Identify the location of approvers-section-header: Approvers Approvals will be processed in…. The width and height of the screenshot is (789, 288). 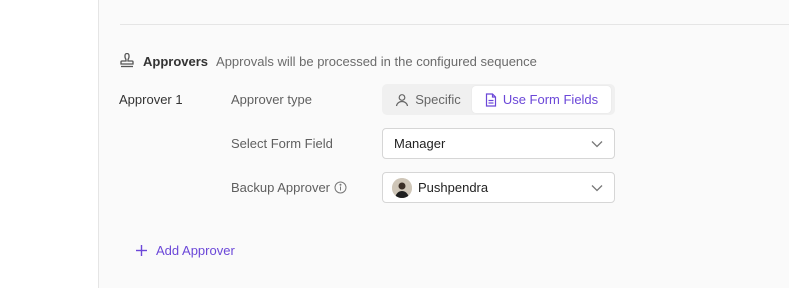
(328, 61).